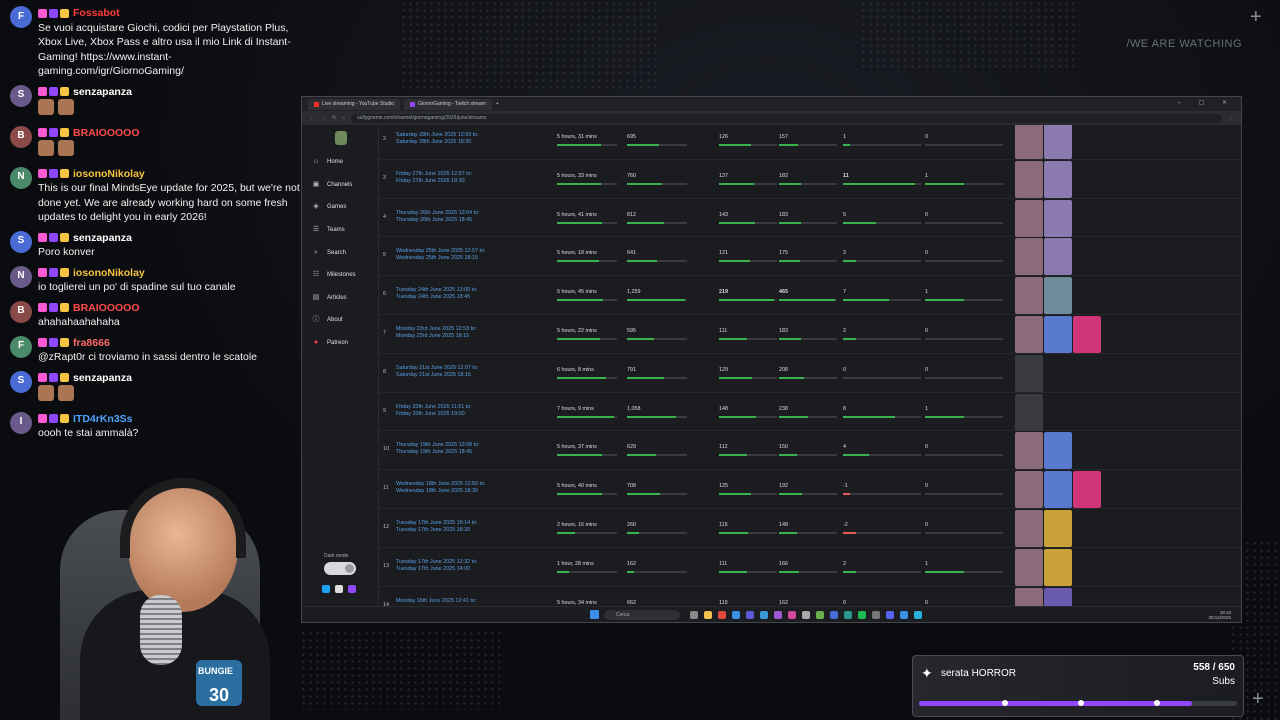 The height and width of the screenshot is (720, 1280). What do you see at coordinates (594, 614) in the screenshot?
I see `windows-start-icon` at bounding box center [594, 614].